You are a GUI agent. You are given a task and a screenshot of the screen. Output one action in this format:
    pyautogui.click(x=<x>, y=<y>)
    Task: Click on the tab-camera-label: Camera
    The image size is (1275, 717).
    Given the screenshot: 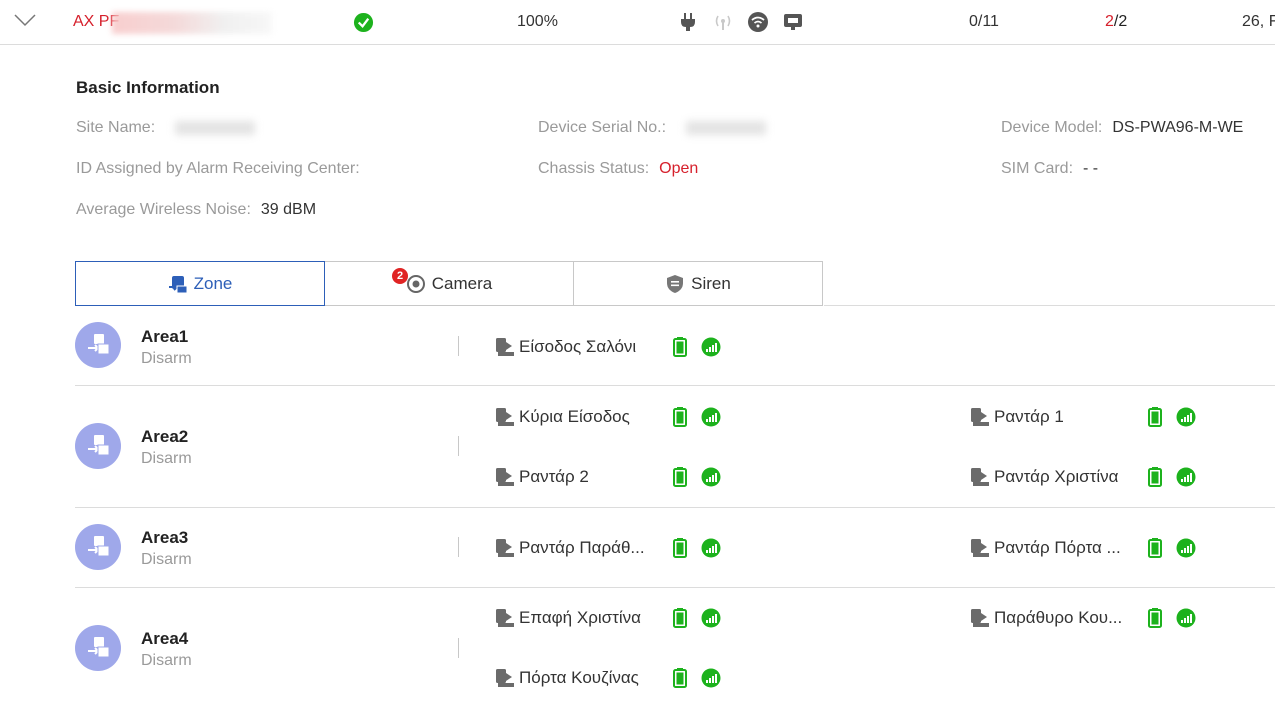 What is the action you would take?
    pyautogui.click(x=462, y=283)
    